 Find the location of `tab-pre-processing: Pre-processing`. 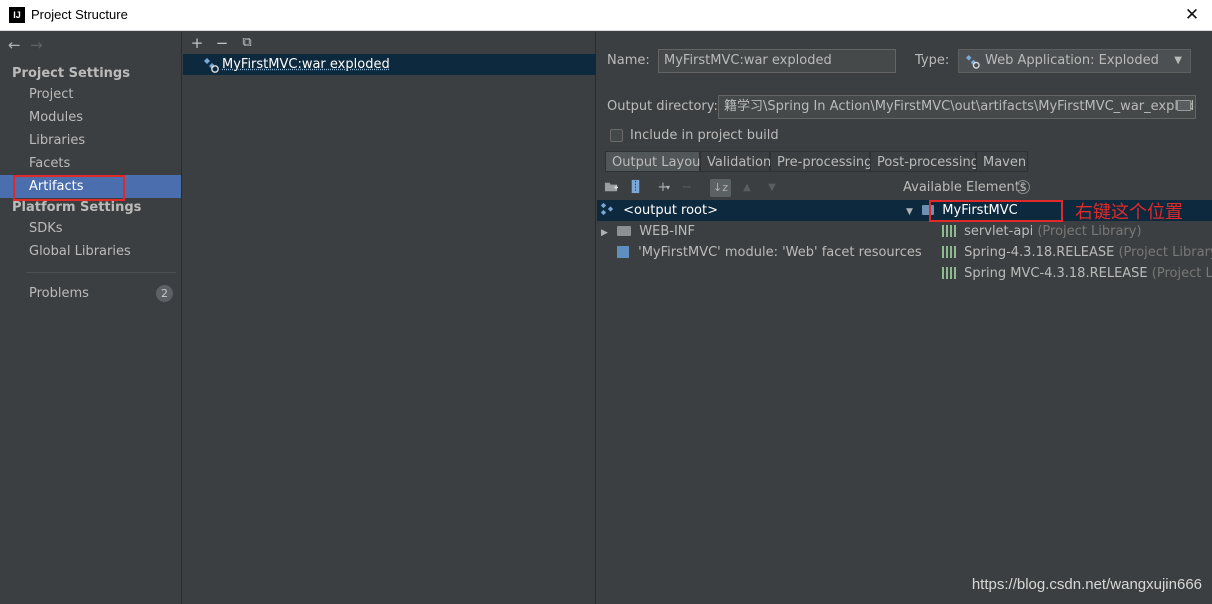

tab-pre-processing: Pre-processing is located at coordinates (821, 161).